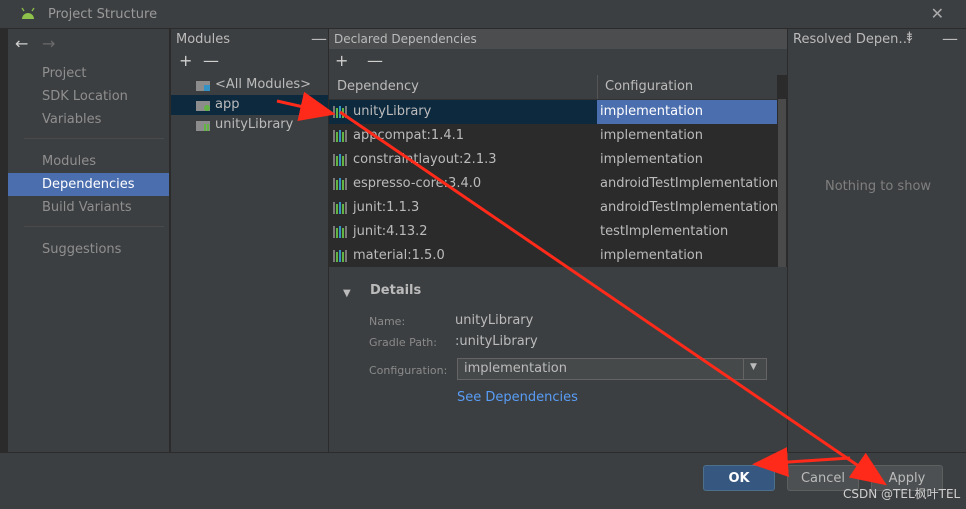 This screenshot has height=509, width=966. What do you see at coordinates (21, 43) in the screenshot?
I see `back-arrow-icon: ←` at bounding box center [21, 43].